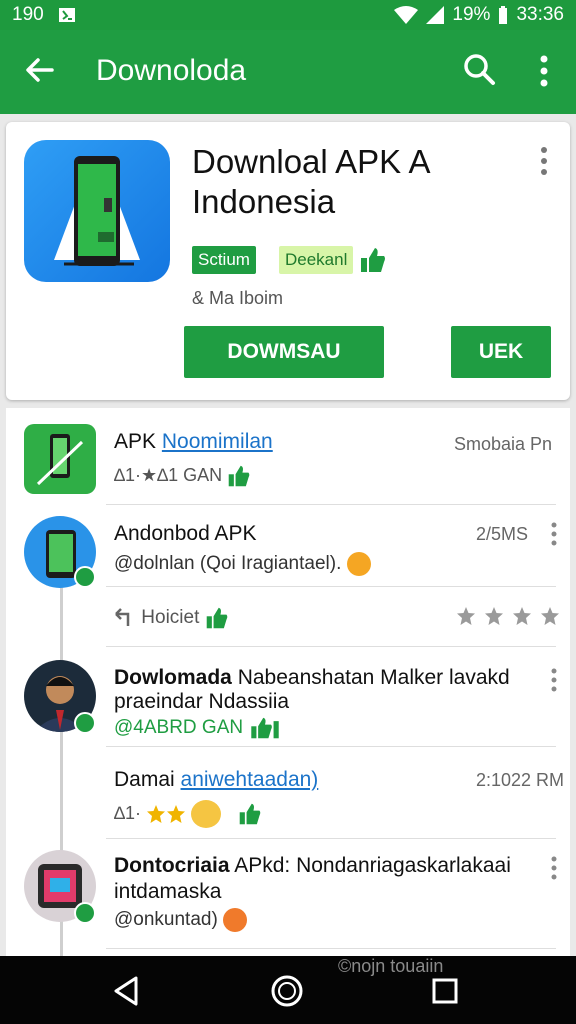 The width and height of the screenshot is (576, 1024). I want to click on arrow-left-icon, so click(40, 70).